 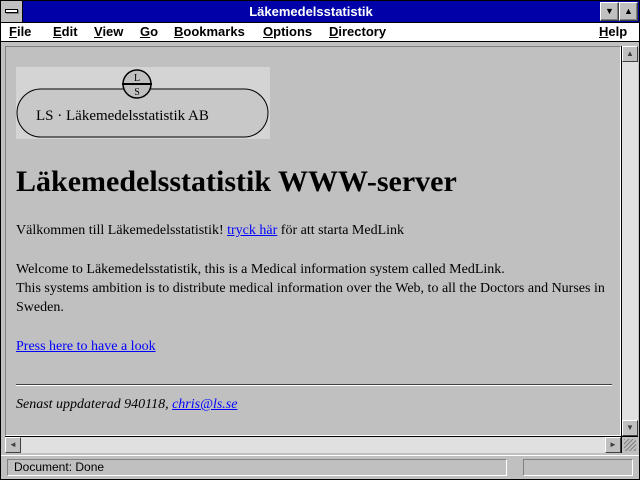 I want to click on status-text: Document: Done, so click(x=257, y=467).